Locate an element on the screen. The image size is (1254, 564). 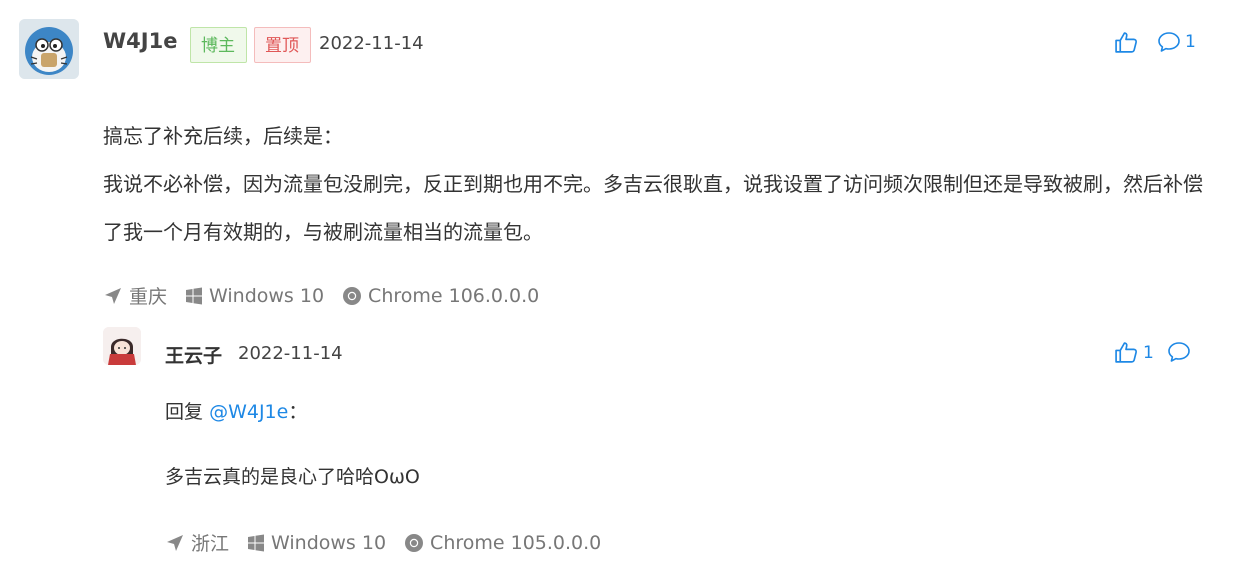
reply-content: 多吉云真的是良心了哈哈OωO is located at coordinates (292, 477).